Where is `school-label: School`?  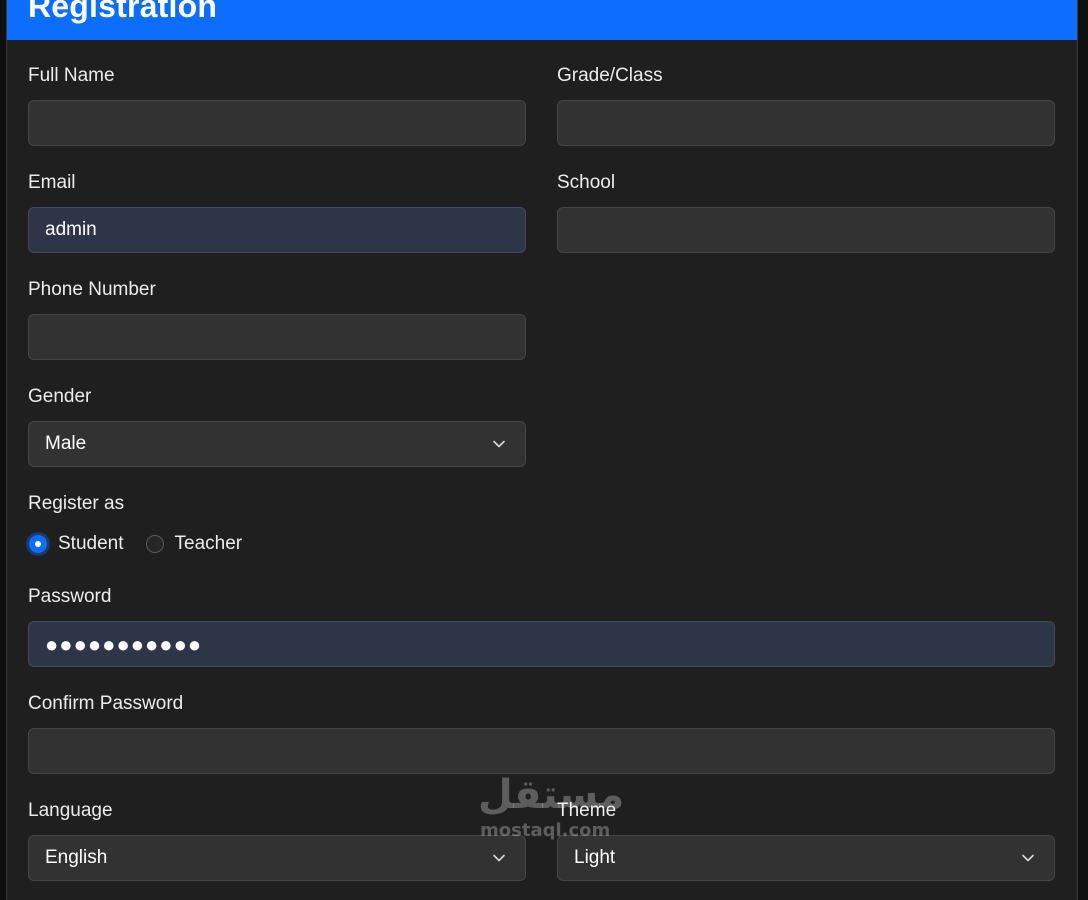
school-label: School is located at coordinates (586, 182).